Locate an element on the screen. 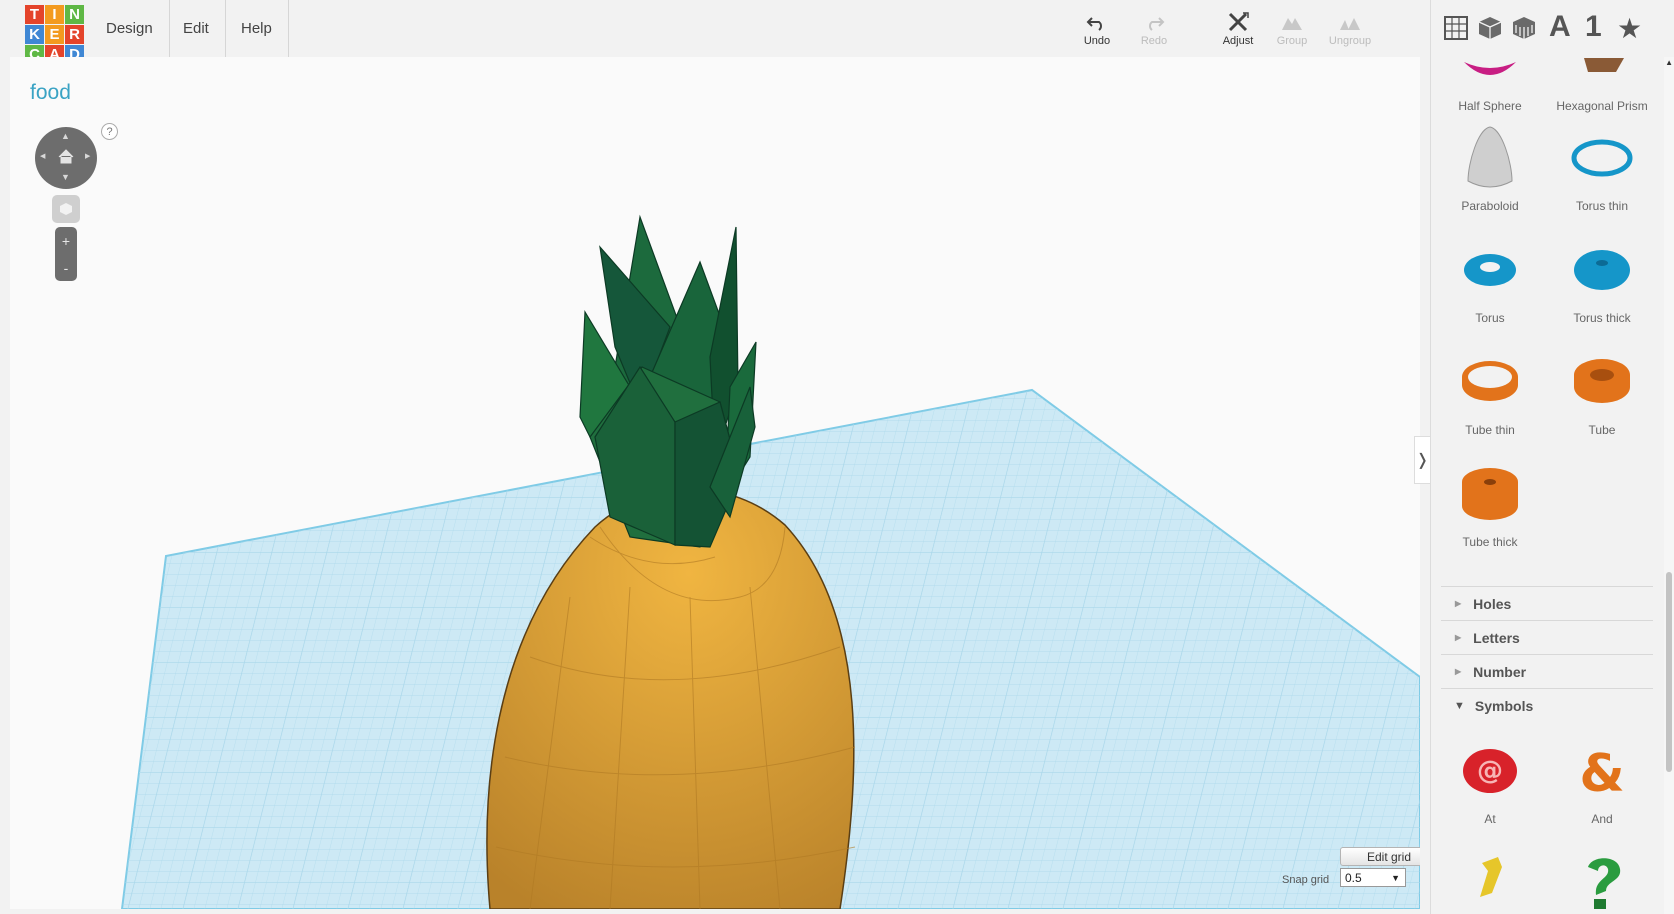  shape-label: Torus is located at coordinates (1490, 318).